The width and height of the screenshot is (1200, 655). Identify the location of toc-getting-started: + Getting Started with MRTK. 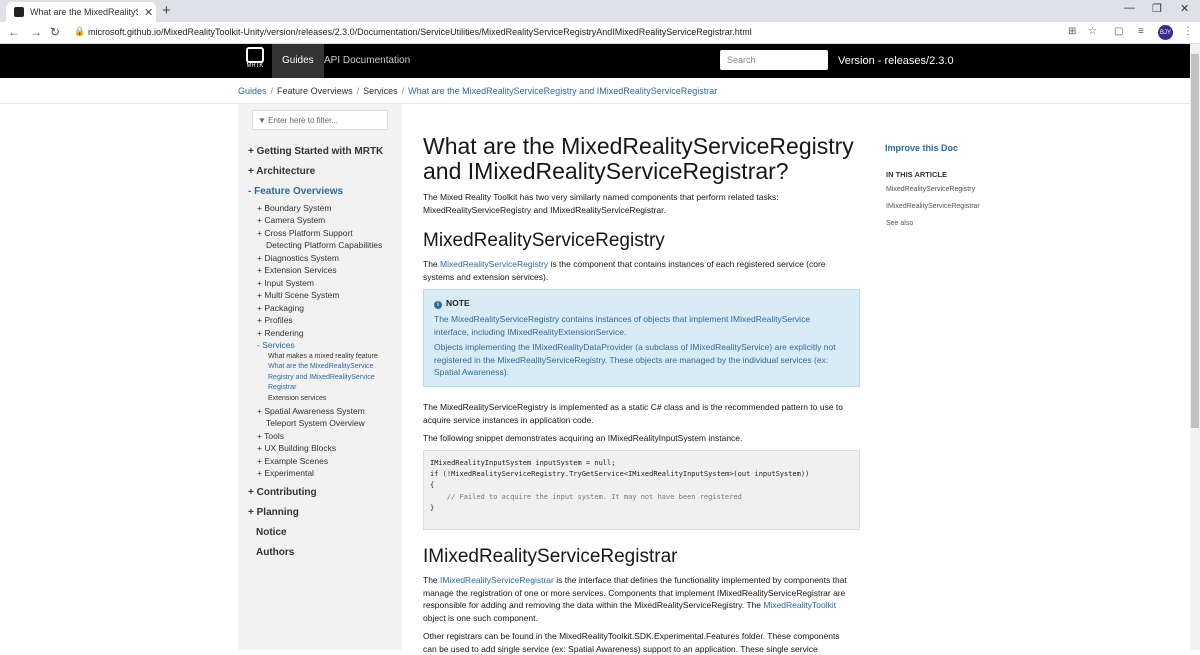
(315, 151).